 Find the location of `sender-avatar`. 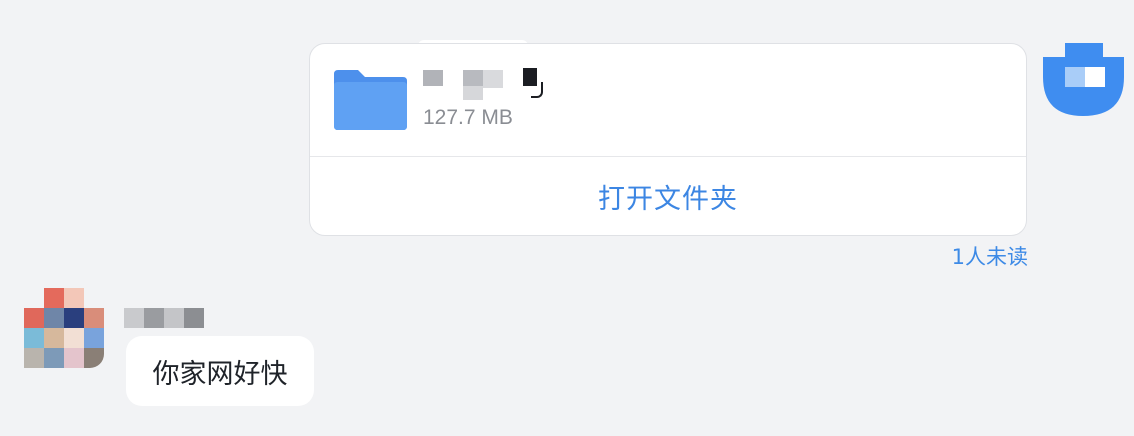

sender-avatar is located at coordinates (64, 328).